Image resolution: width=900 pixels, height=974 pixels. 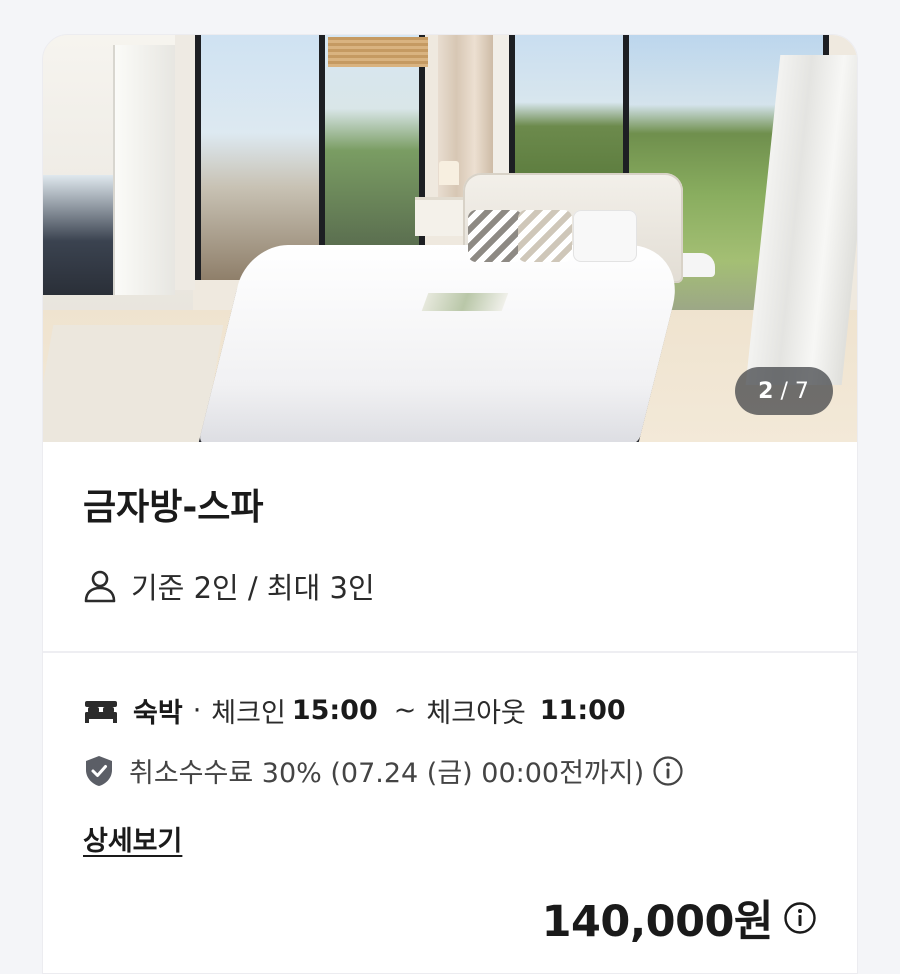 I want to click on photo-blind, so click(x=378, y=52).